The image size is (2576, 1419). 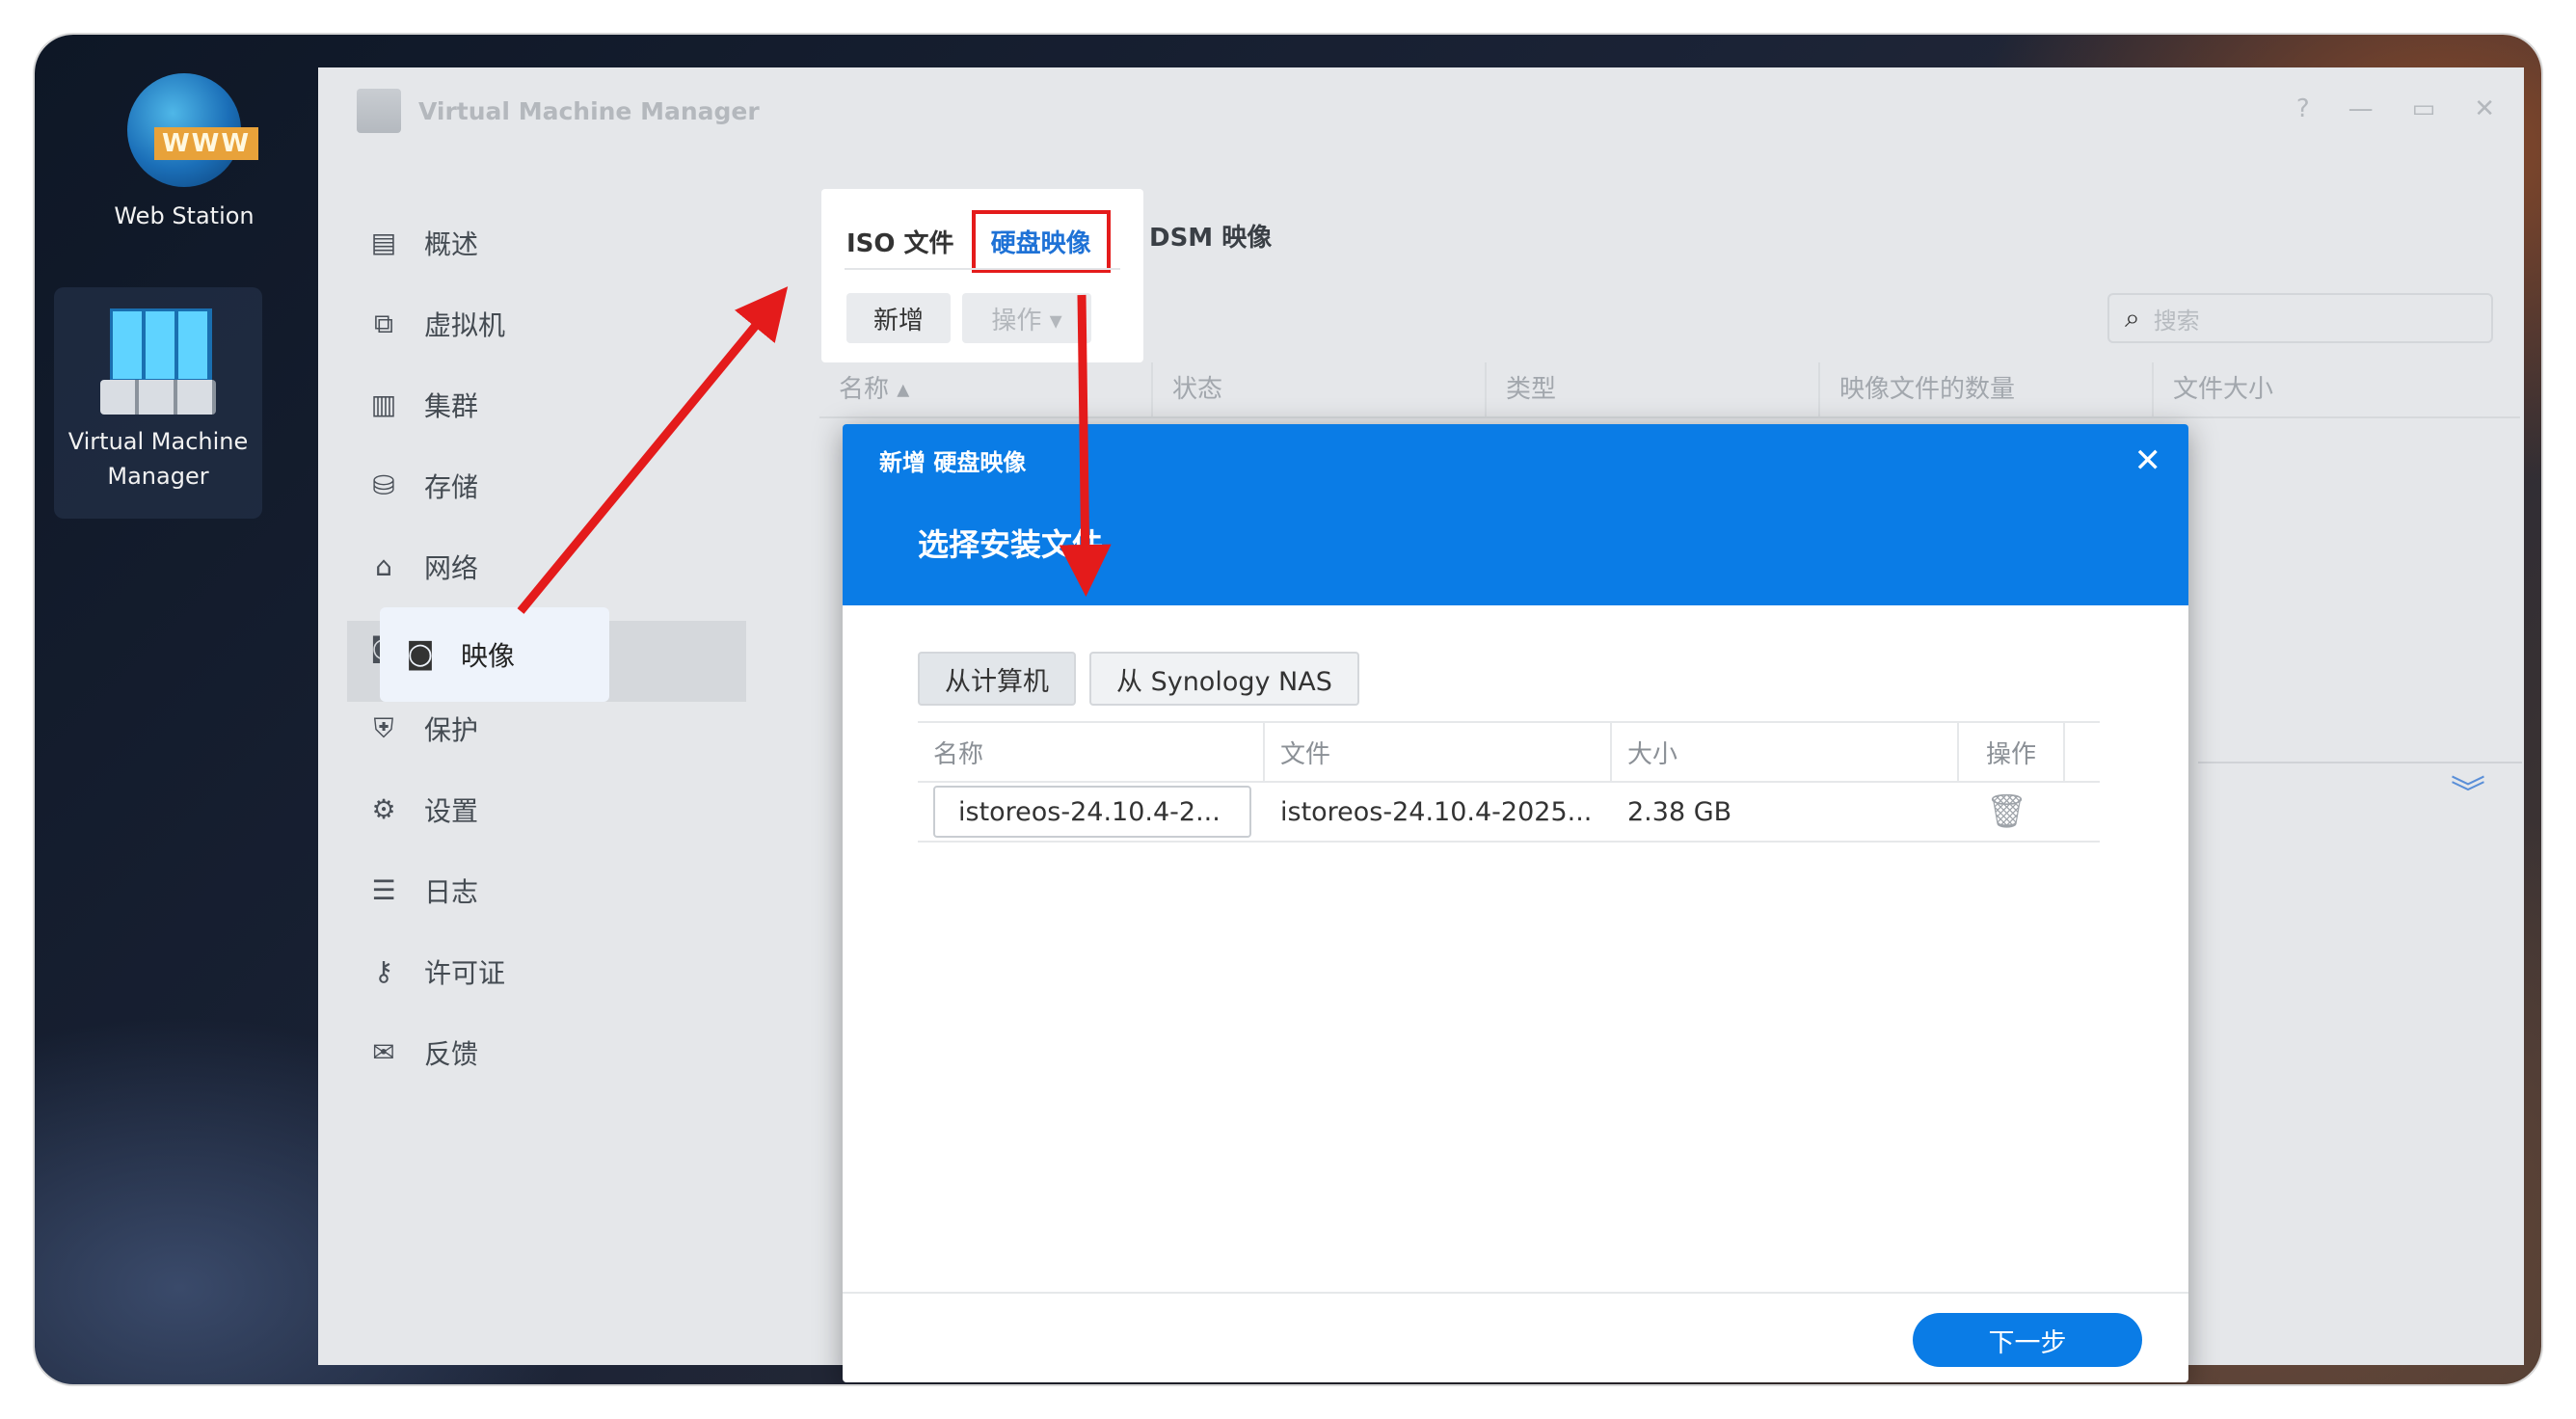 I want to click on arrow-to-source-buttons, so click(x=1085, y=445).